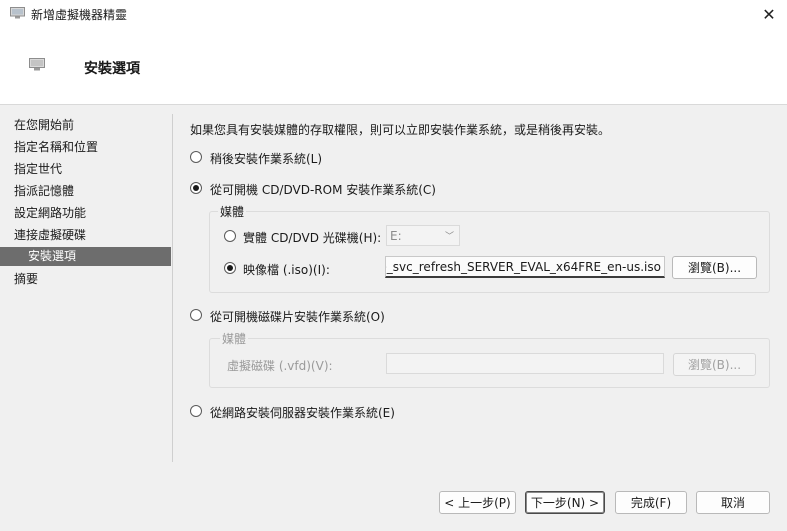 This screenshot has width=787, height=531. Describe the element at coordinates (112, 69) in the screenshot. I see `page-title: 安裝選項` at that location.